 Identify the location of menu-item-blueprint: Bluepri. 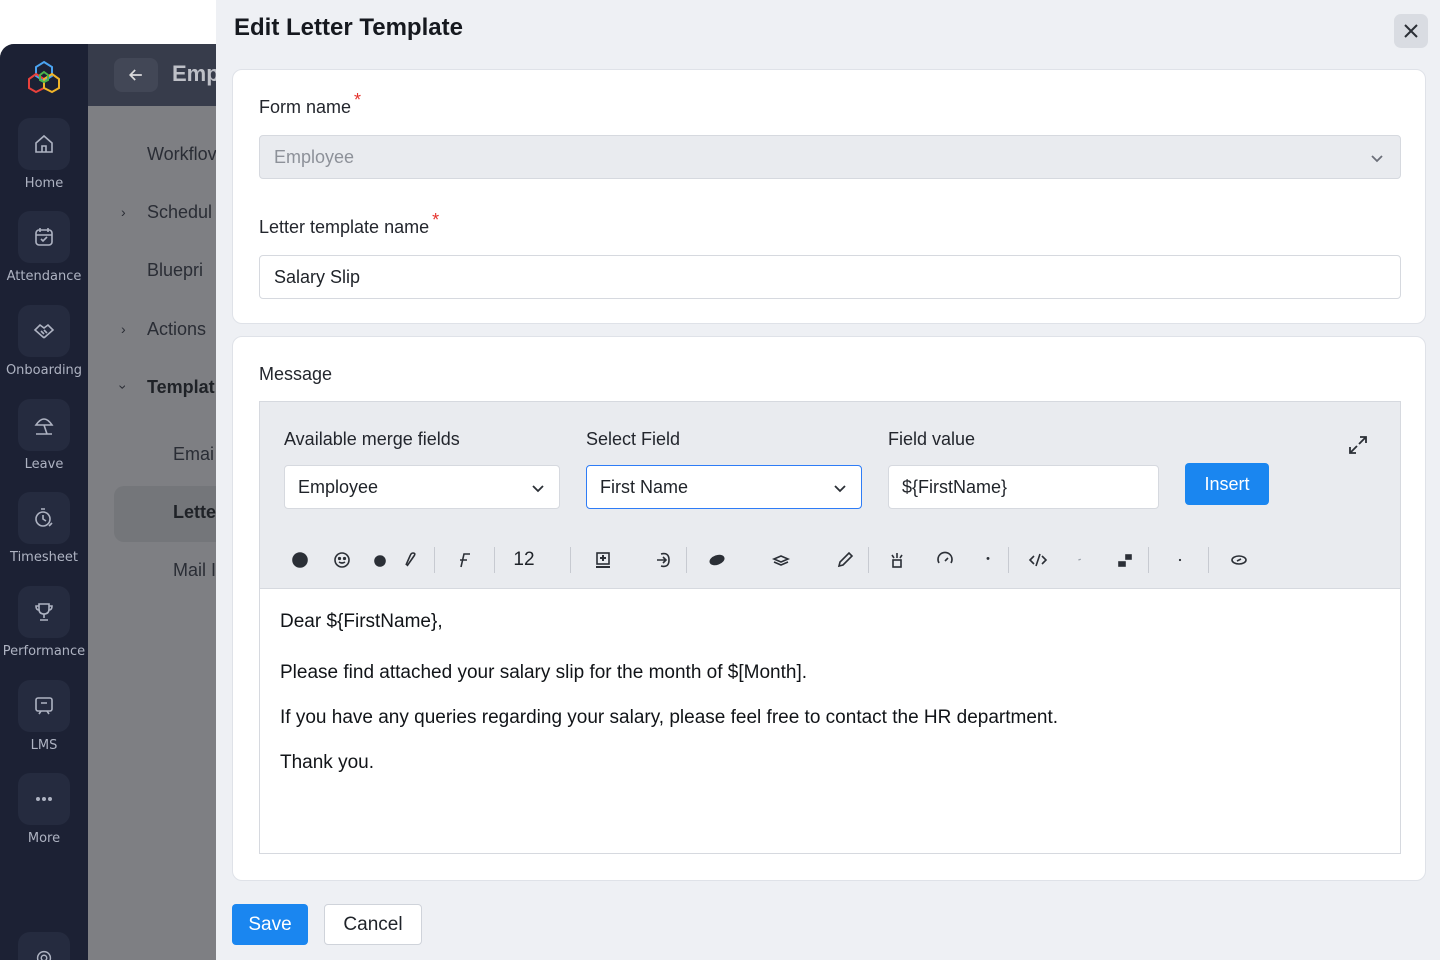
(175, 270).